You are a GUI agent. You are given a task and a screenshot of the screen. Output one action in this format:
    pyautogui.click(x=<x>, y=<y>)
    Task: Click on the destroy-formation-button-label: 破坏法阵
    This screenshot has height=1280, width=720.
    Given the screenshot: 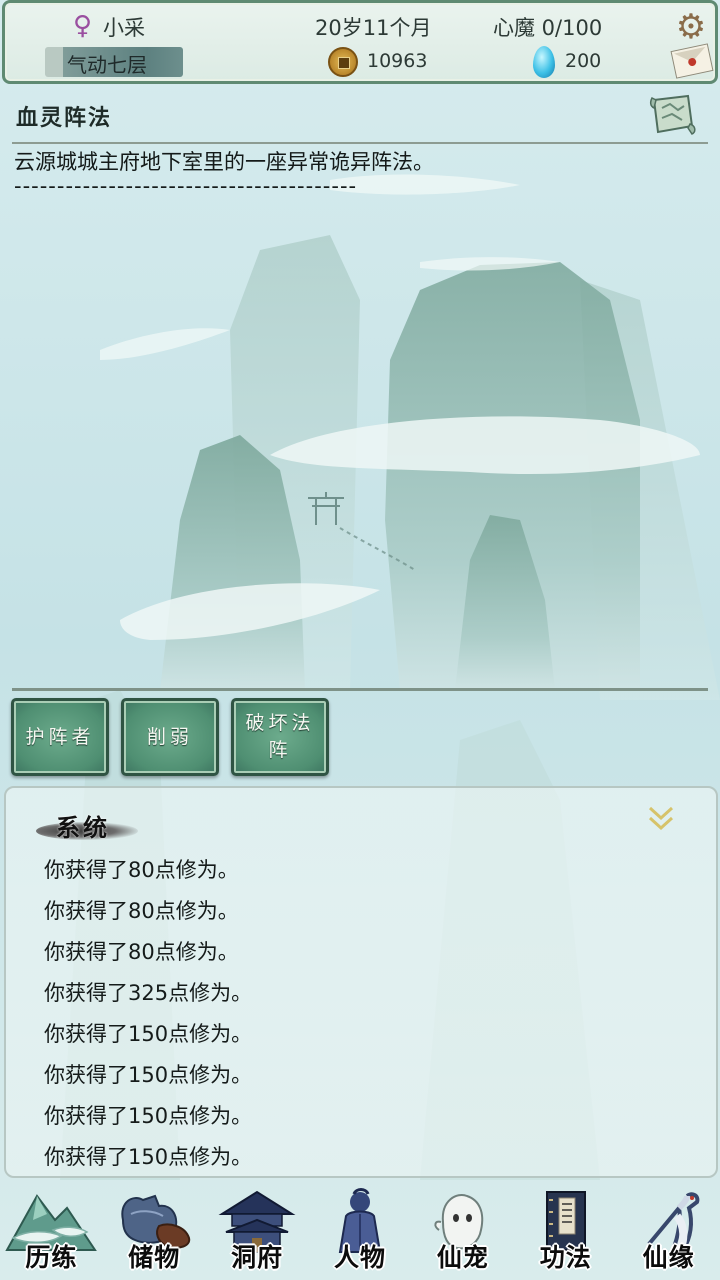 What is the action you would take?
    pyautogui.click(x=280, y=736)
    